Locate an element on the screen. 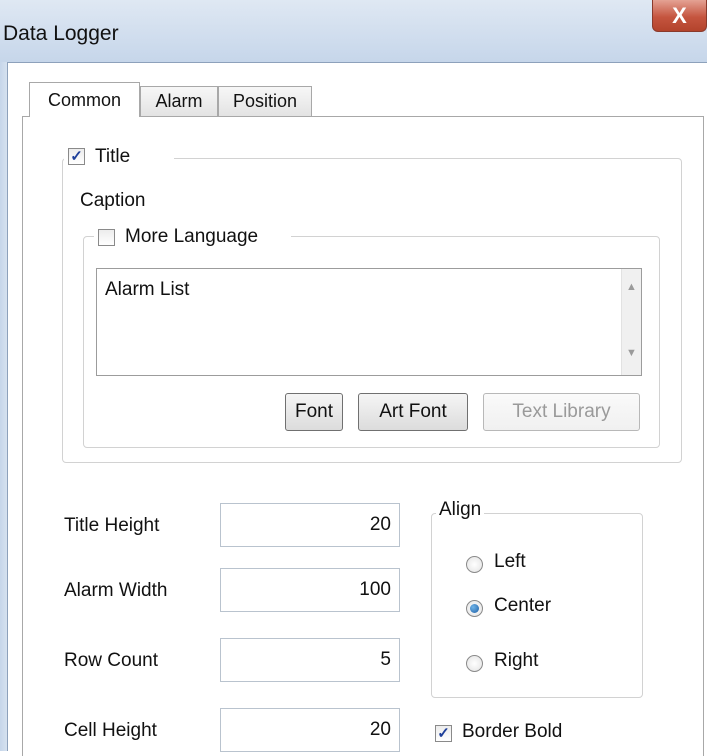 Image resolution: width=707 pixels, height=756 pixels. title-height-label: Title Height is located at coordinates (112, 525).